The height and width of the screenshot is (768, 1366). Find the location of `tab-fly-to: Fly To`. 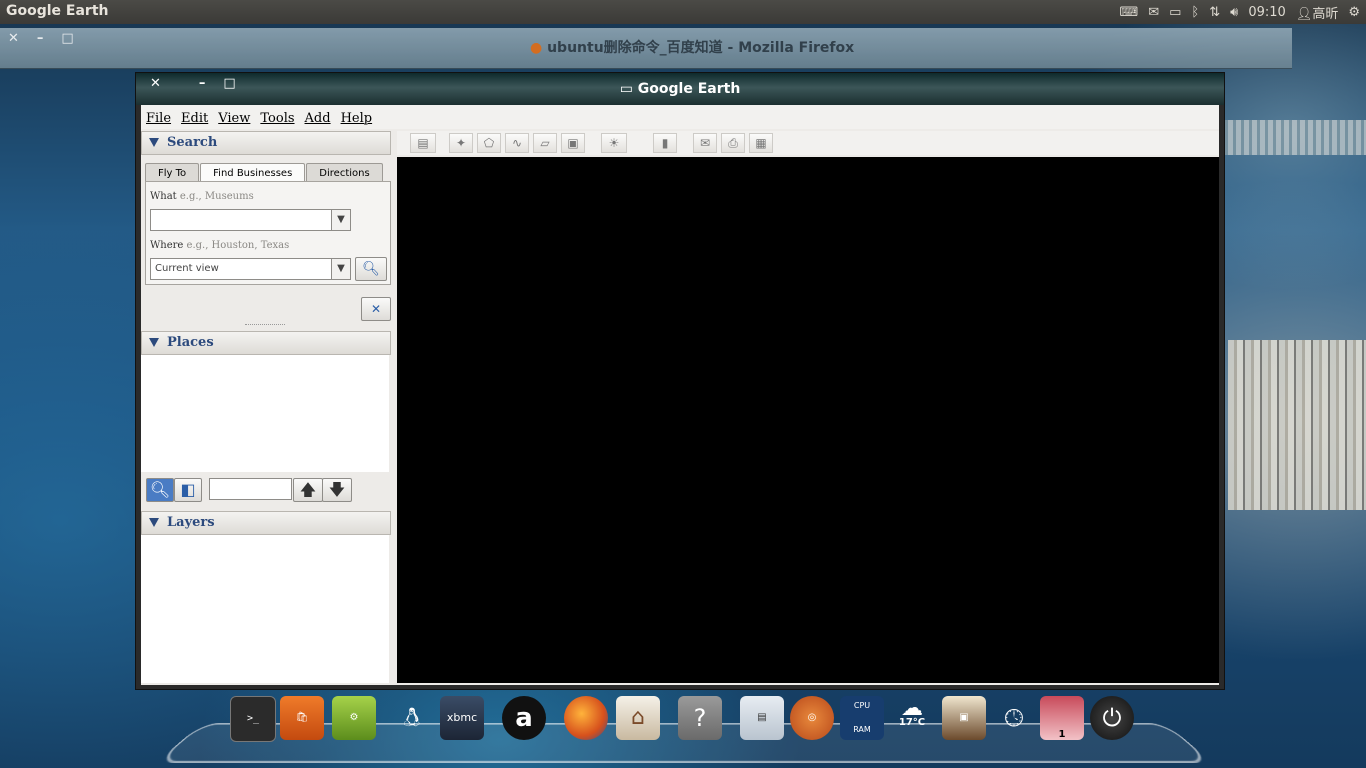

tab-fly-to: Fly To is located at coordinates (172, 172).